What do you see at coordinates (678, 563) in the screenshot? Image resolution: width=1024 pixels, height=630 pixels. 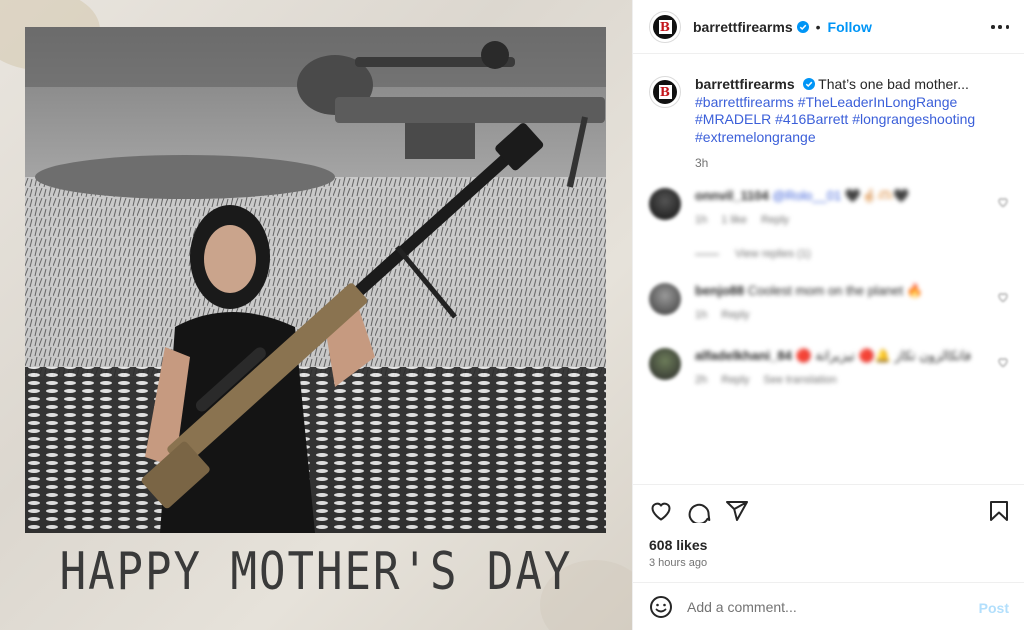 I see `post-timestamp: 3 hours ago` at bounding box center [678, 563].